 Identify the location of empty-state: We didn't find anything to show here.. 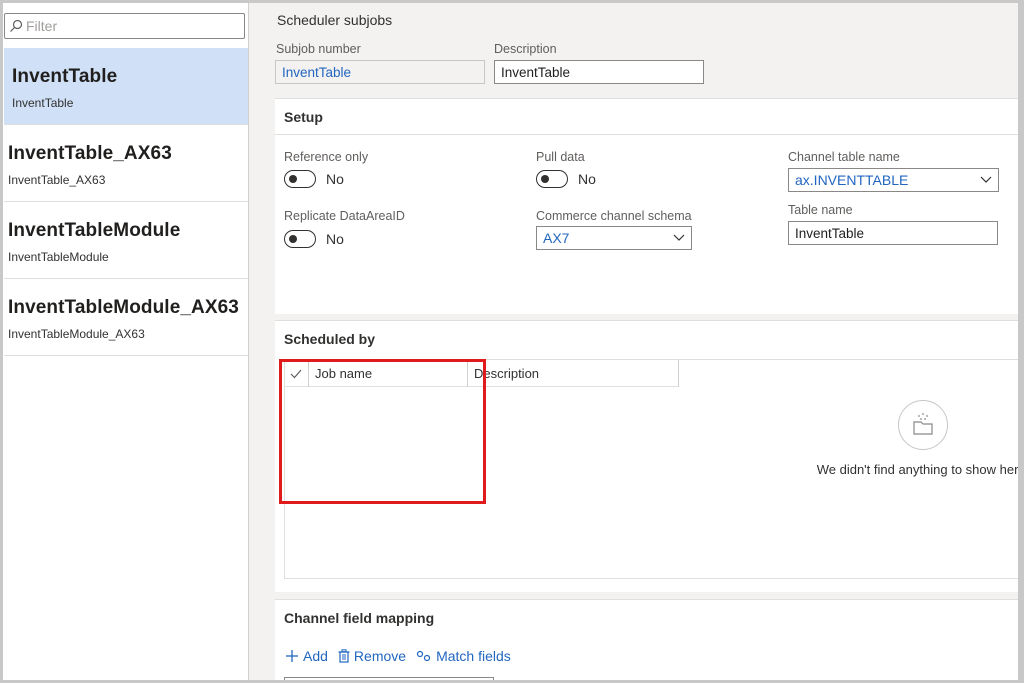
(913, 438).